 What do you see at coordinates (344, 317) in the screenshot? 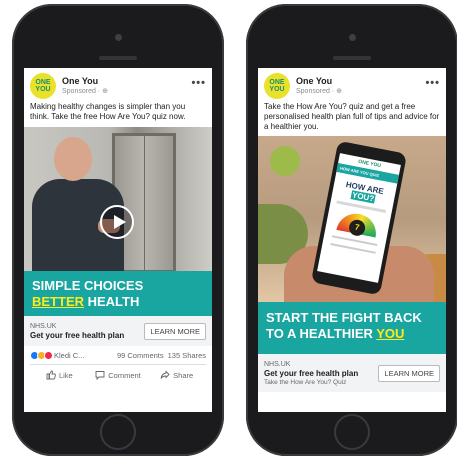
I see `banner-line-1: START THE FIGHT BACK` at bounding box center [344, 317].